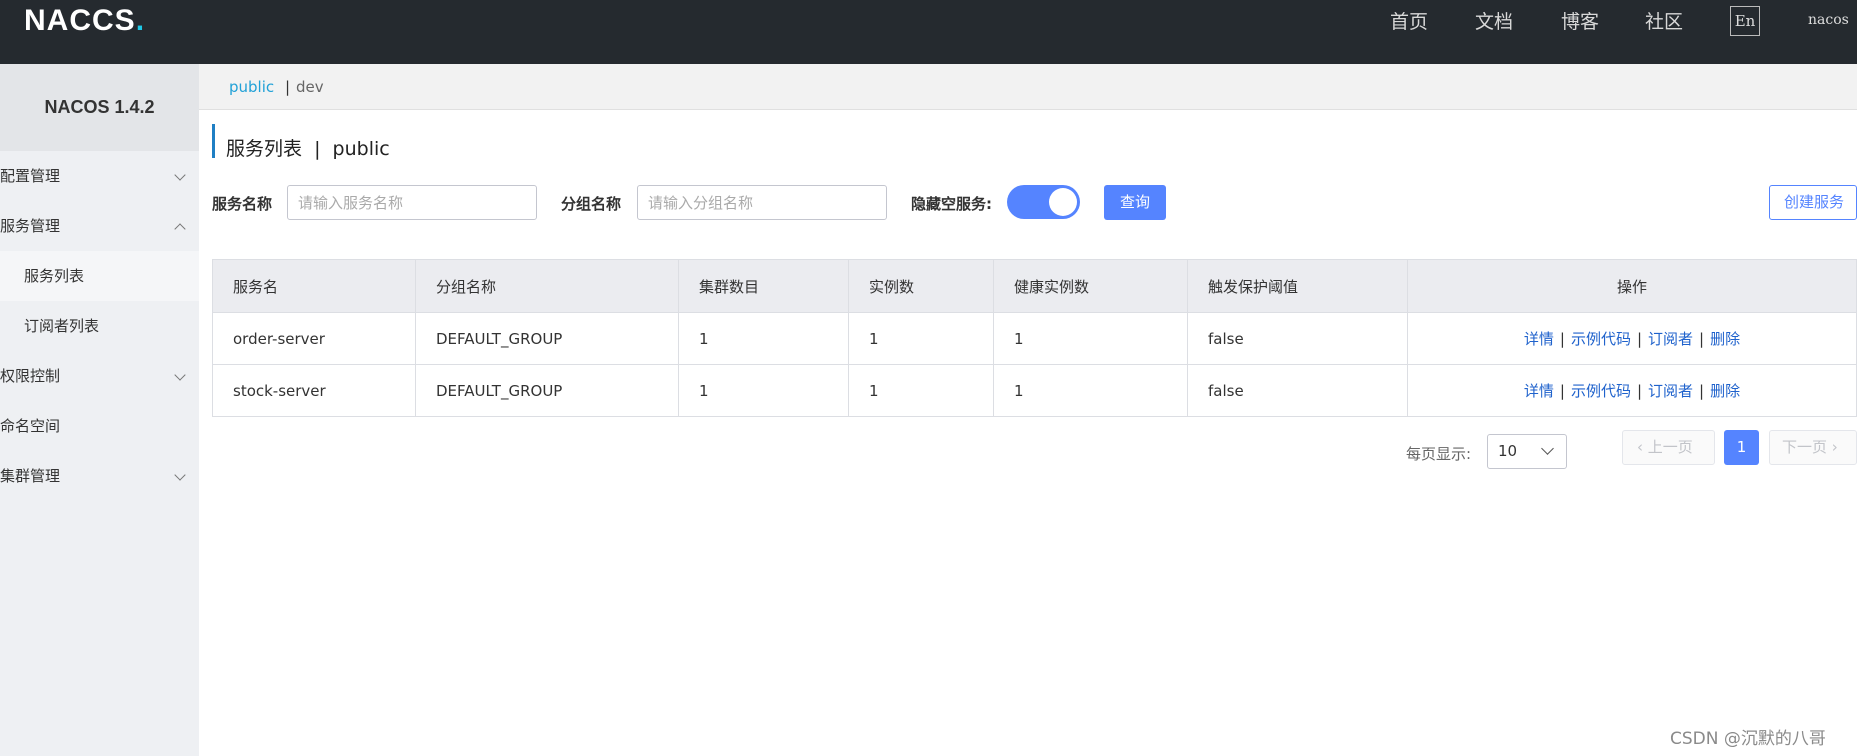 This screenshot has width=1857, height=756. What do you see at coordinates (1828, 20) in the screenshot?
I see `user-menu: nacos` at bounding box center [1828, 20].